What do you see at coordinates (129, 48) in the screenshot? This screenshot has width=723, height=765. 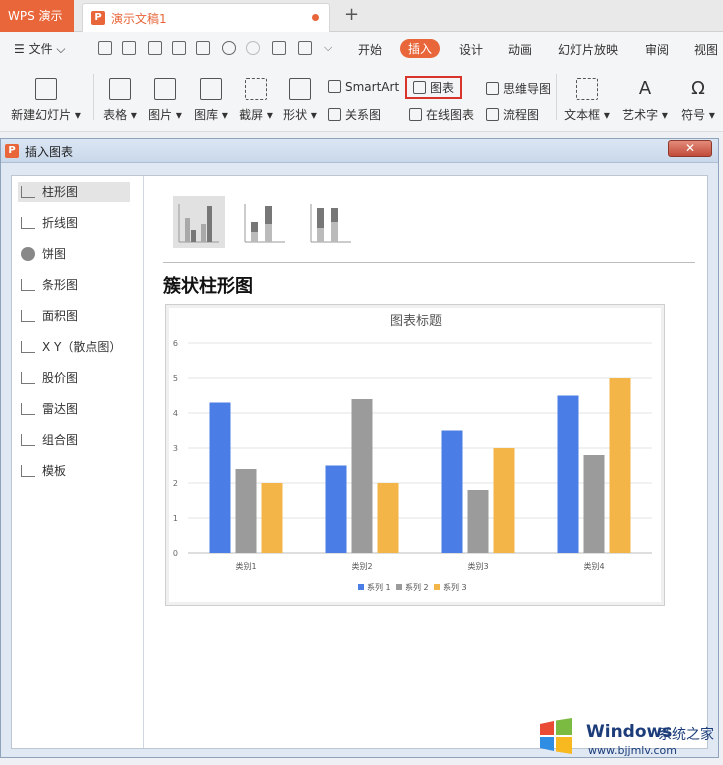 I see `save-icon` at bounding box center [129, 48].